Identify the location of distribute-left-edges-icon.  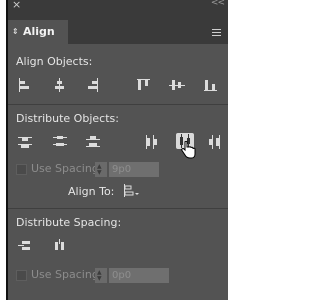
(151, 142).